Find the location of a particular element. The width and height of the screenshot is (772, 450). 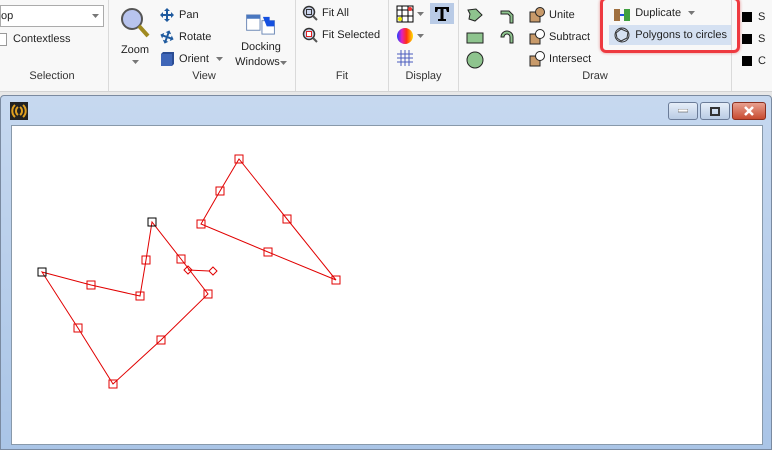

cube-icon is located at coordinates (167, 59).